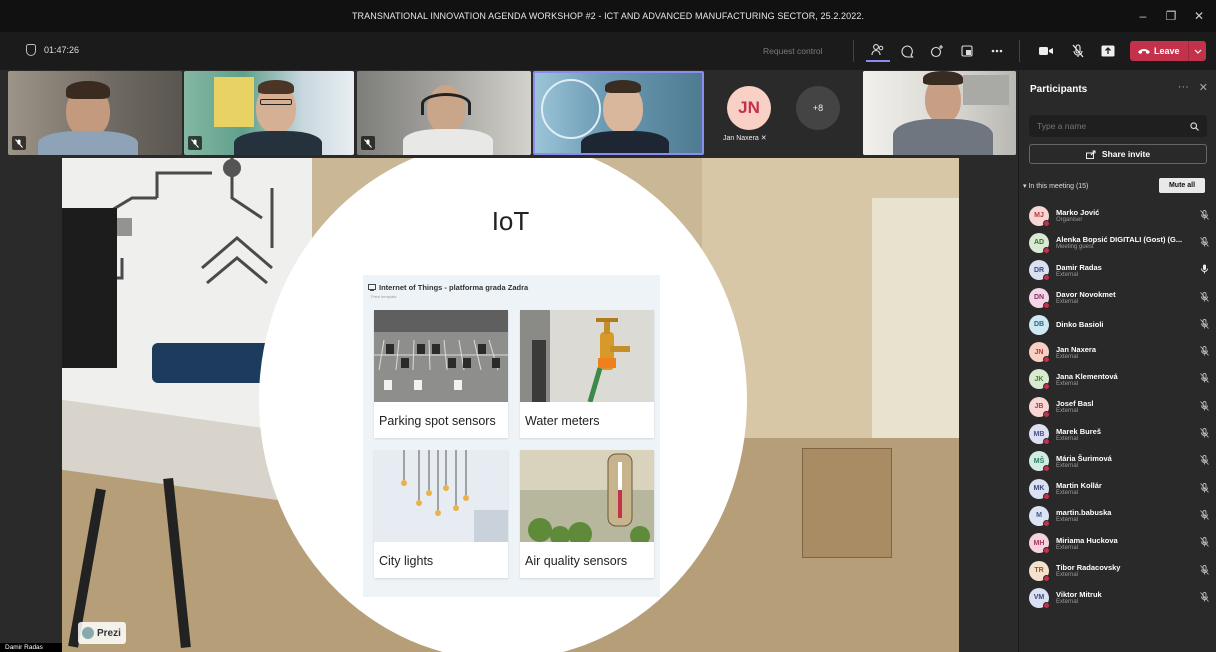  Describe the element at coordinates (1194, 126) in the screenshot. I see `search-icon` at that location.